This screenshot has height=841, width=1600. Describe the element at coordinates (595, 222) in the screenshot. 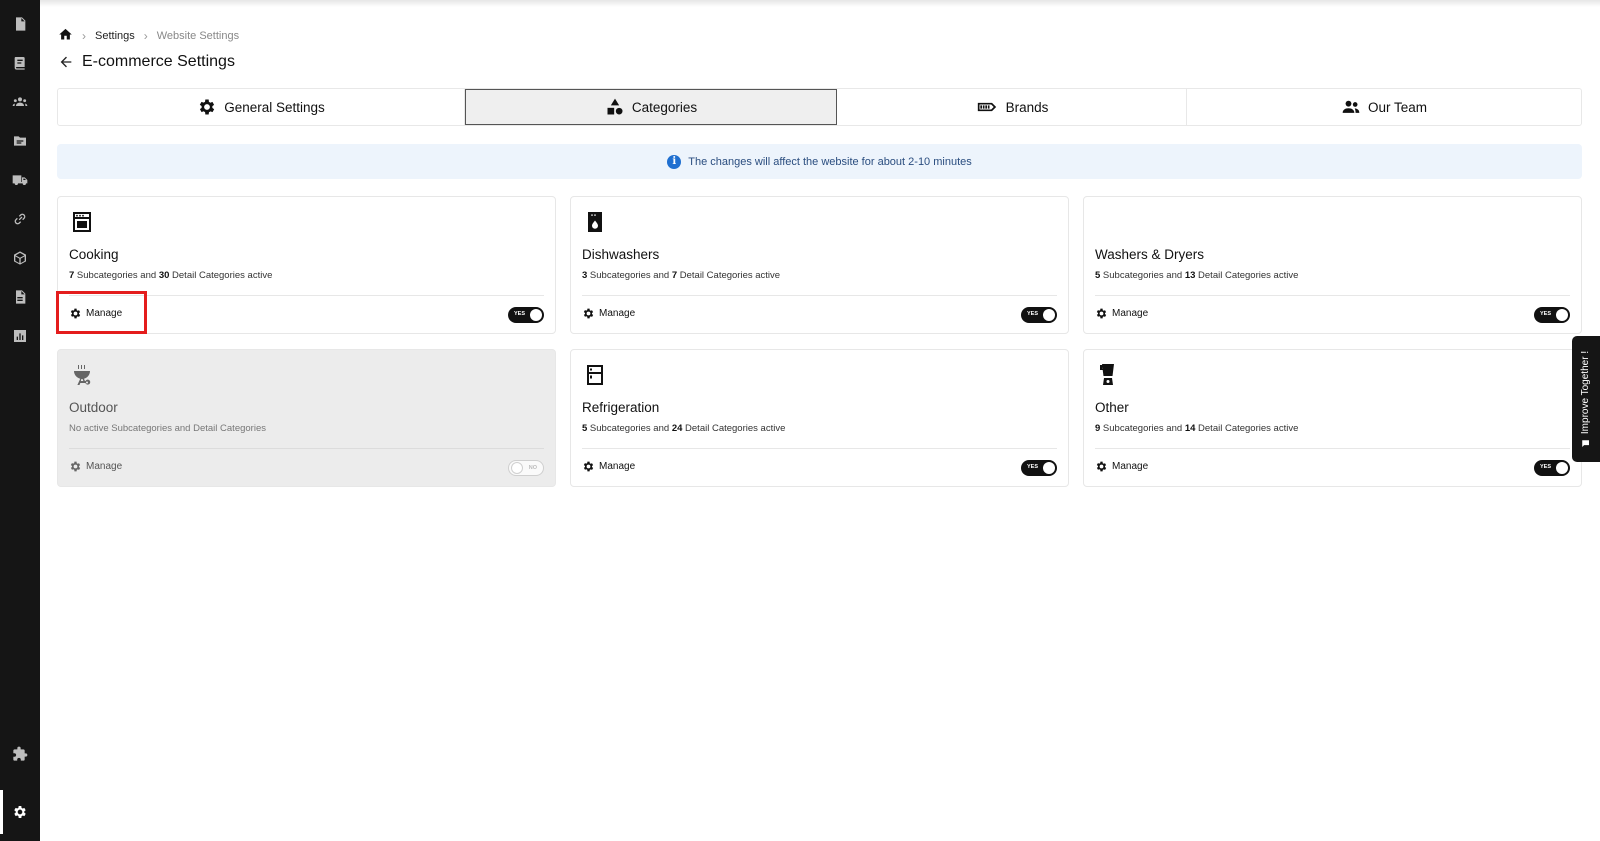

I see `dishwasher-icon` at that location.